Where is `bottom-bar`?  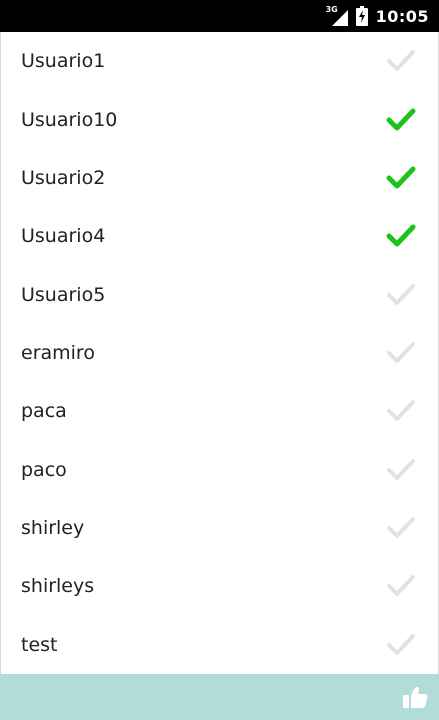 bottom-bar is located at coordinates (219, 697).